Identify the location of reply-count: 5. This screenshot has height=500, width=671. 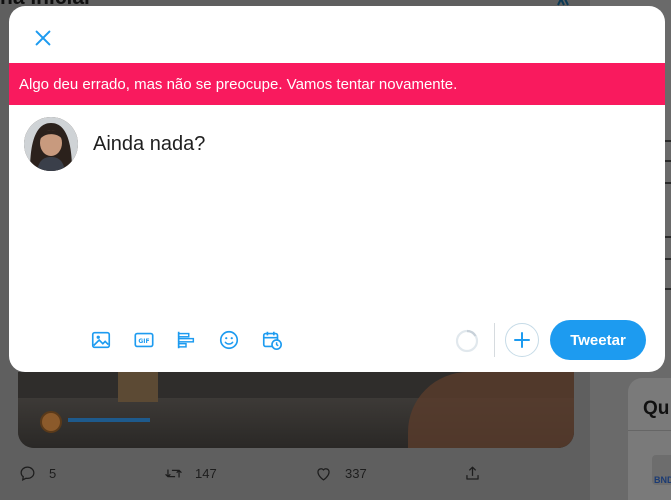
(53, 473).